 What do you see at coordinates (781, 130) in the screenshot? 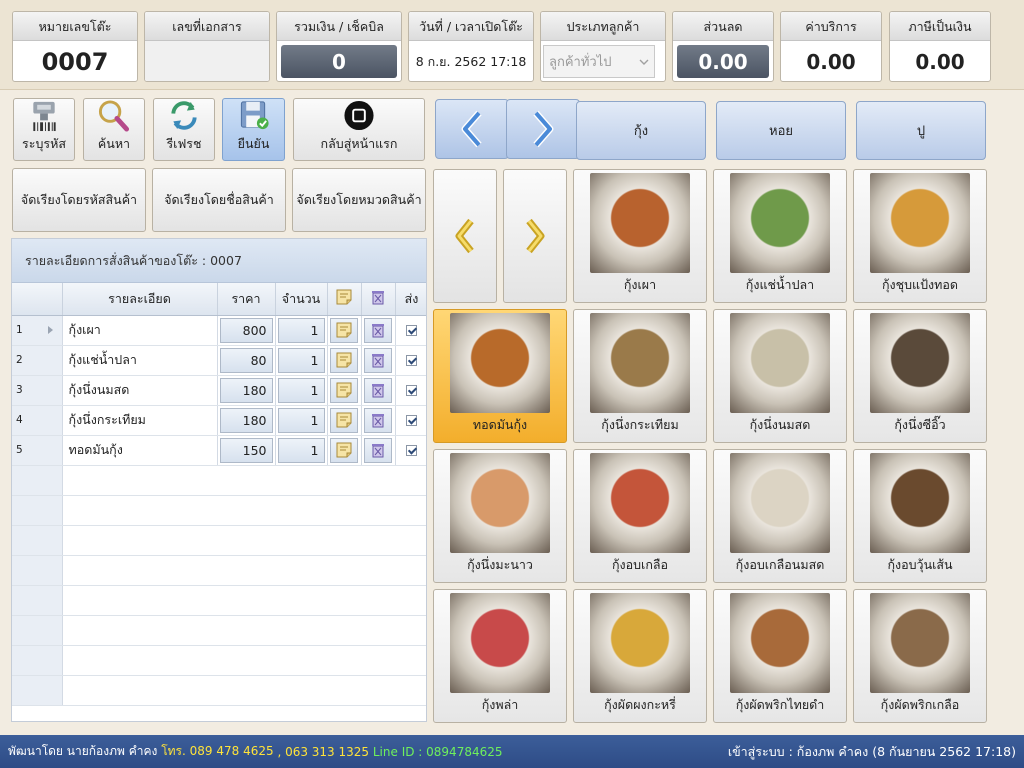
I see `category-shellfish-button: หอย` at bounding box center [781, 130].